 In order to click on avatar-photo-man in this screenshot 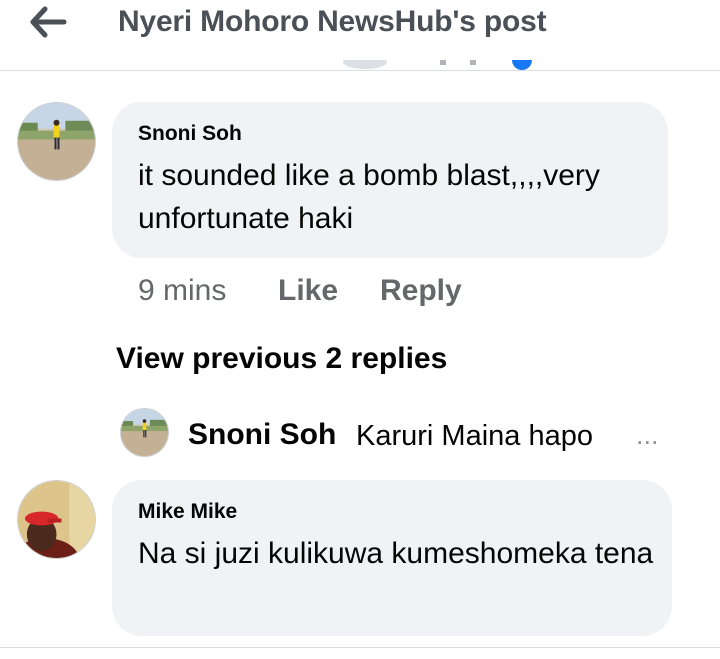, I will do `click(56, 519)`.